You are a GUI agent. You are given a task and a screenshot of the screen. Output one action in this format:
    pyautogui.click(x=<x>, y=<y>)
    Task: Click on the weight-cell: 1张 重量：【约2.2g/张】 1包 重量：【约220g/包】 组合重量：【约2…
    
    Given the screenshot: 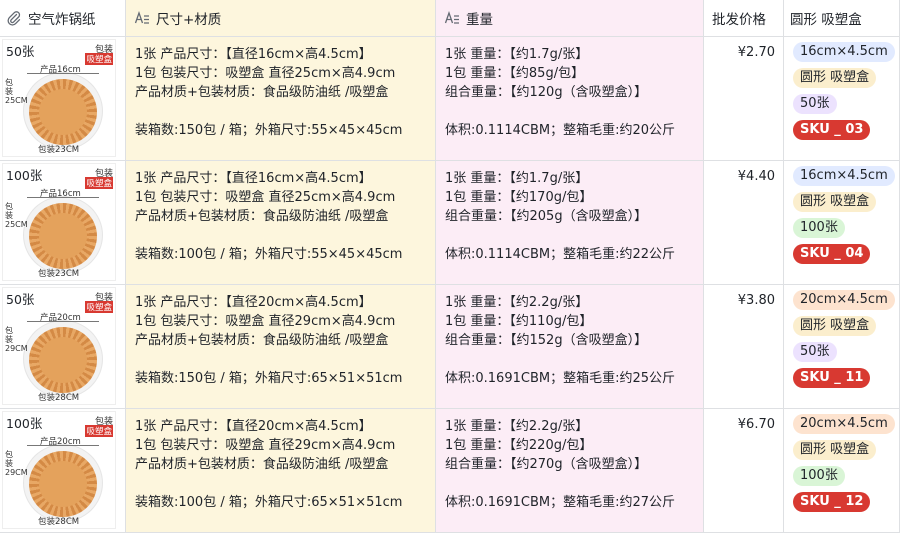 What is the action you would take?
    pyautogui.click(x=570, y=471)
    